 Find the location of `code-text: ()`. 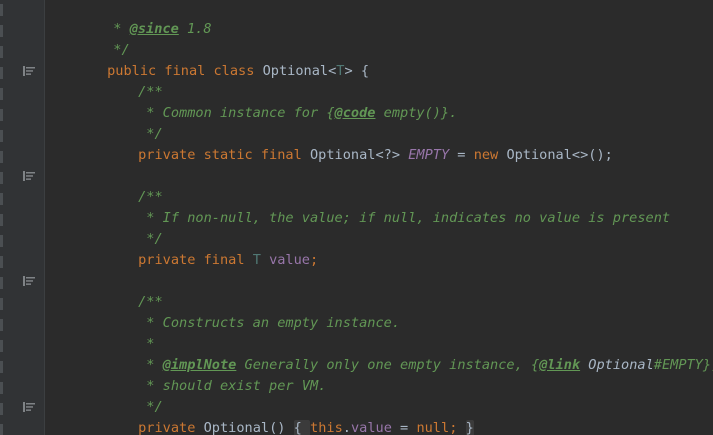

code-text: () is located at coordinates (281, 427).